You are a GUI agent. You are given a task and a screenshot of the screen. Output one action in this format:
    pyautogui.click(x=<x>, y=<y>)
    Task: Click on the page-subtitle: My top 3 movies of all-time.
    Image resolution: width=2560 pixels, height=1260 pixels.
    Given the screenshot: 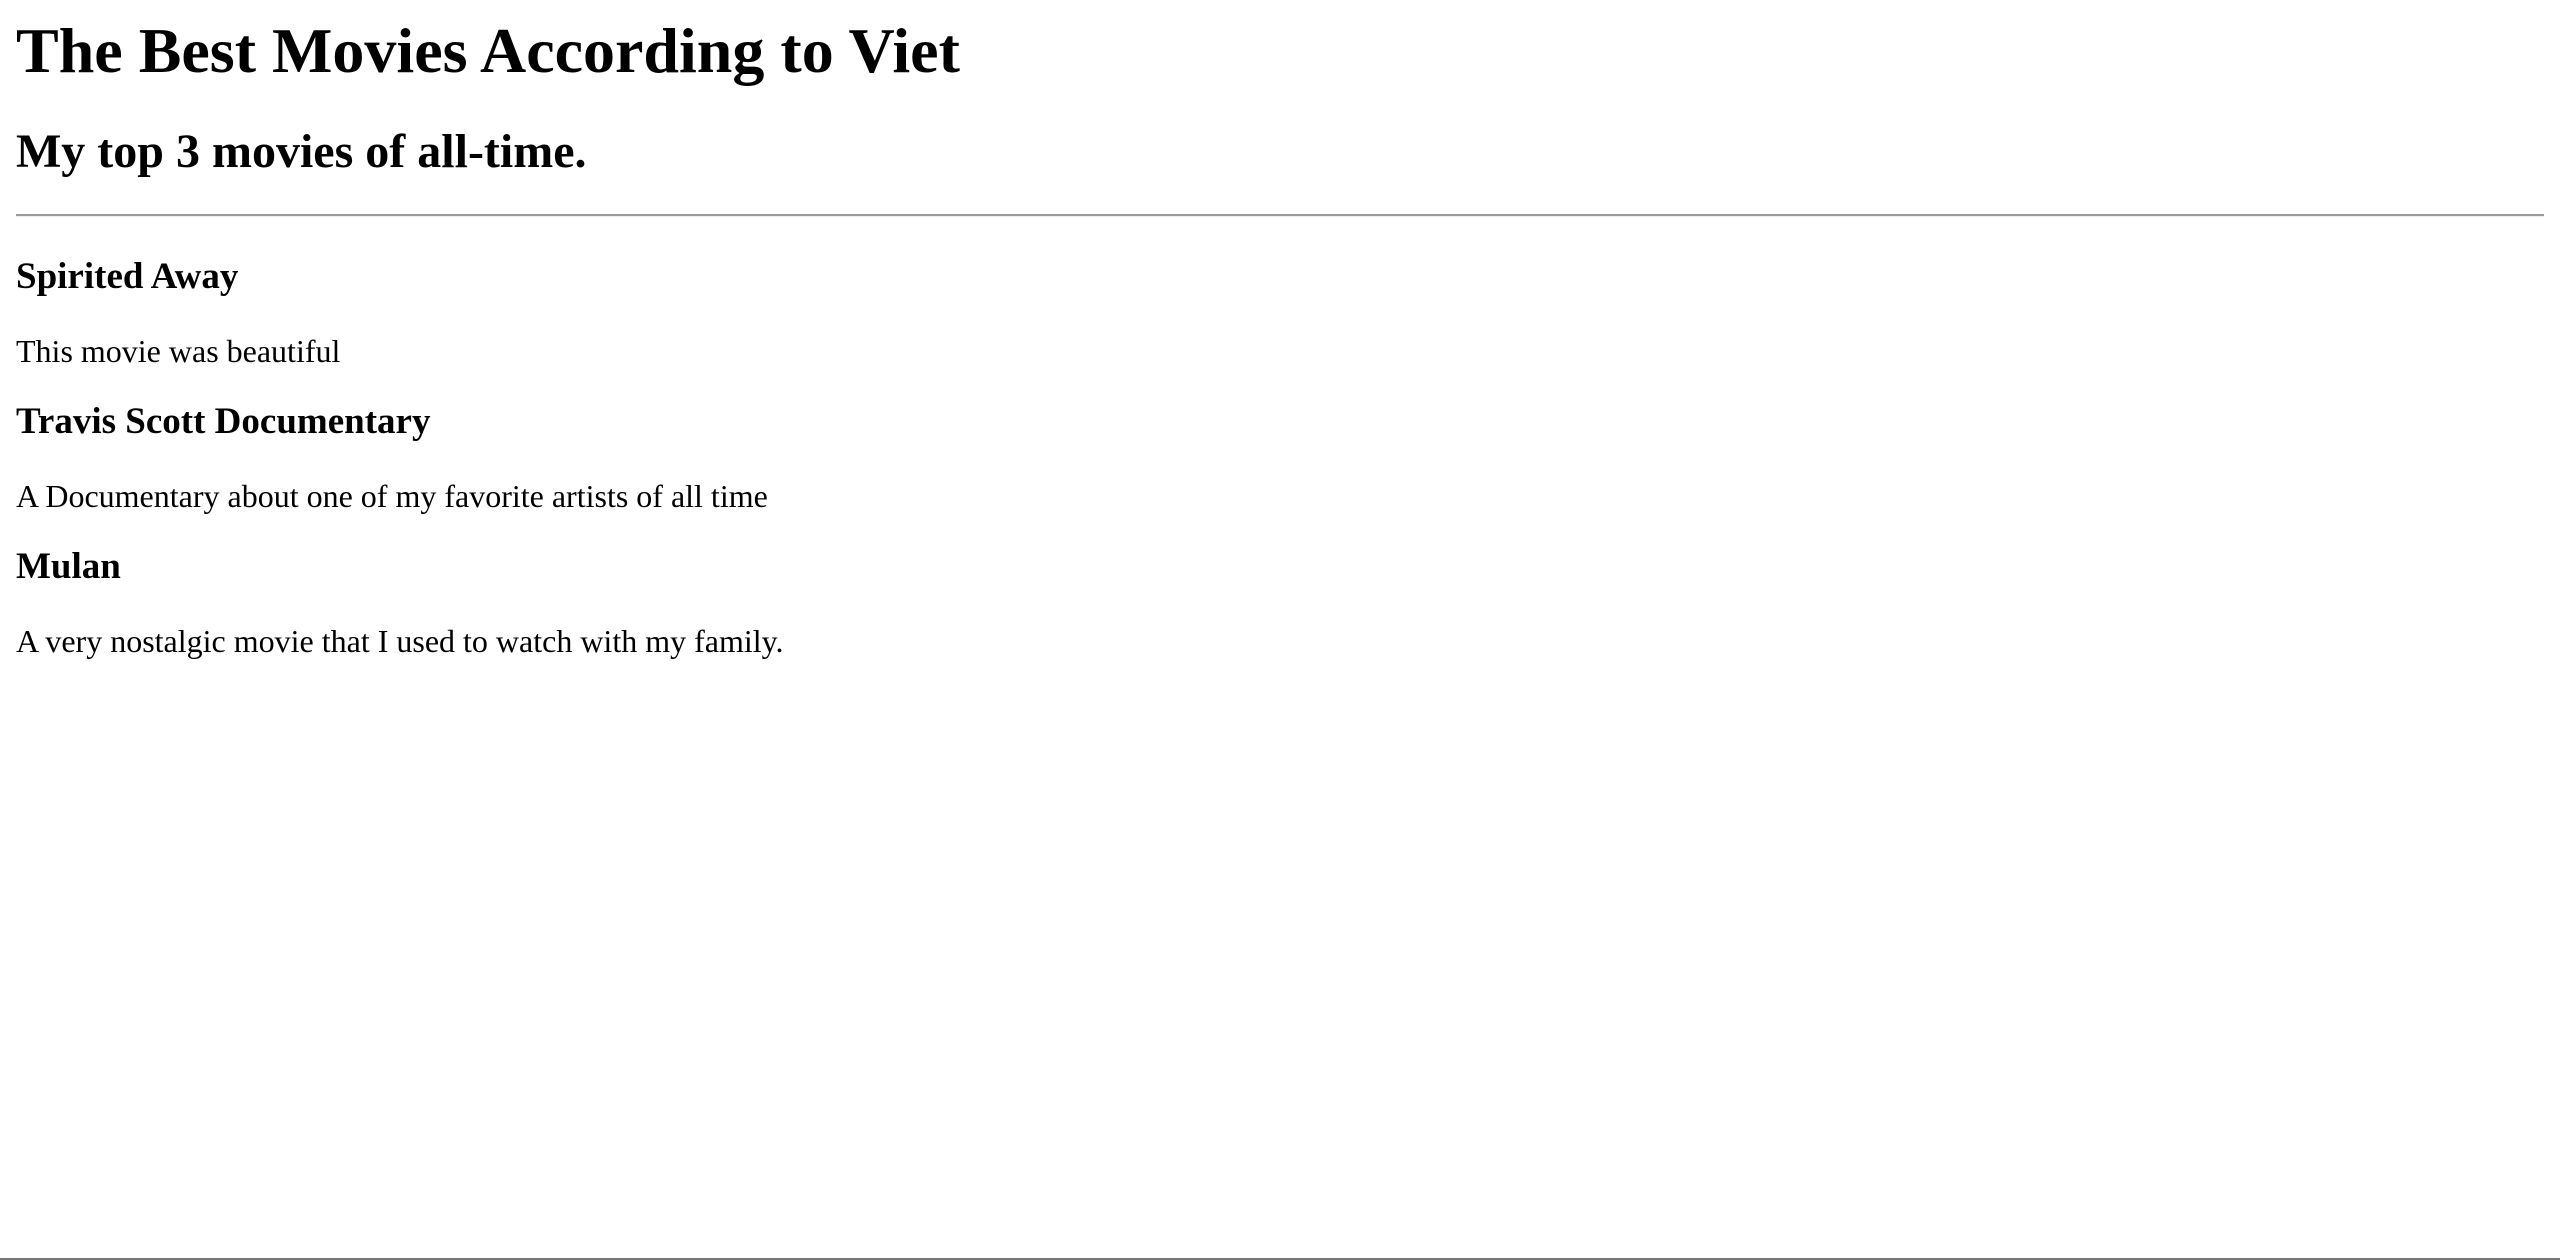 What is the action you would take?
    pyautogui.click(x=301, y=151)
    